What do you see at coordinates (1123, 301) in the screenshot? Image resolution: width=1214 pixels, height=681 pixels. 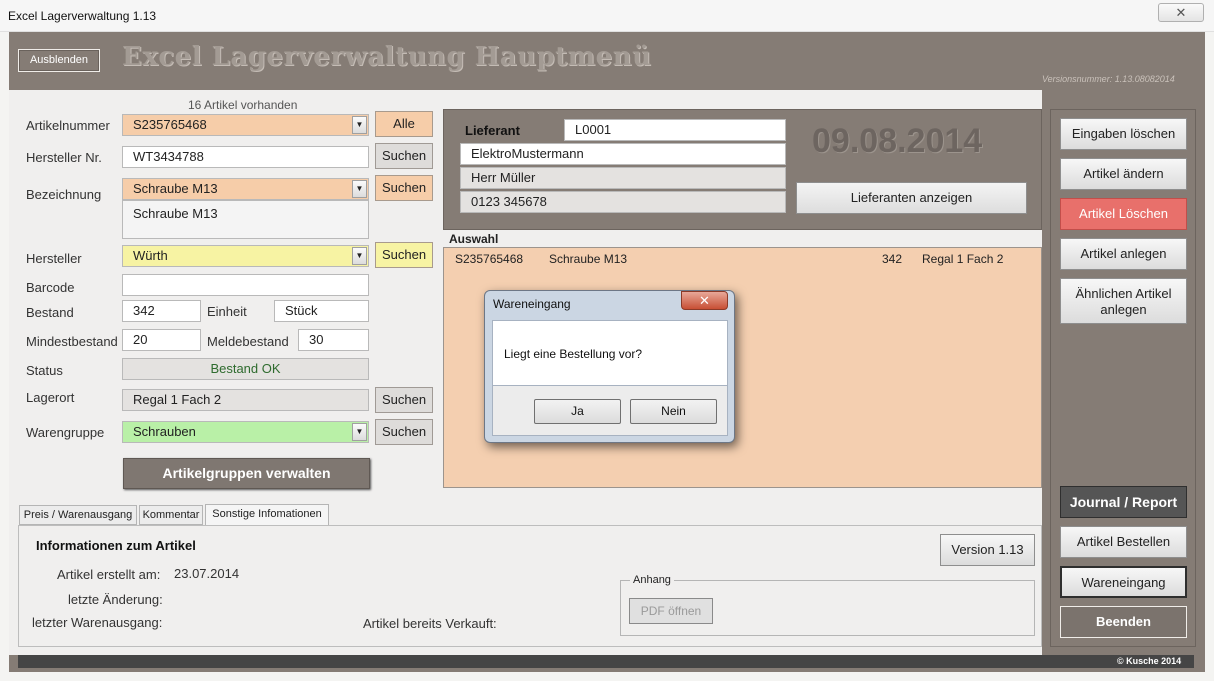 I see `create-similar-article-button: Ähnlichen Artikel anlegen` at bounding box center [1123, 301].